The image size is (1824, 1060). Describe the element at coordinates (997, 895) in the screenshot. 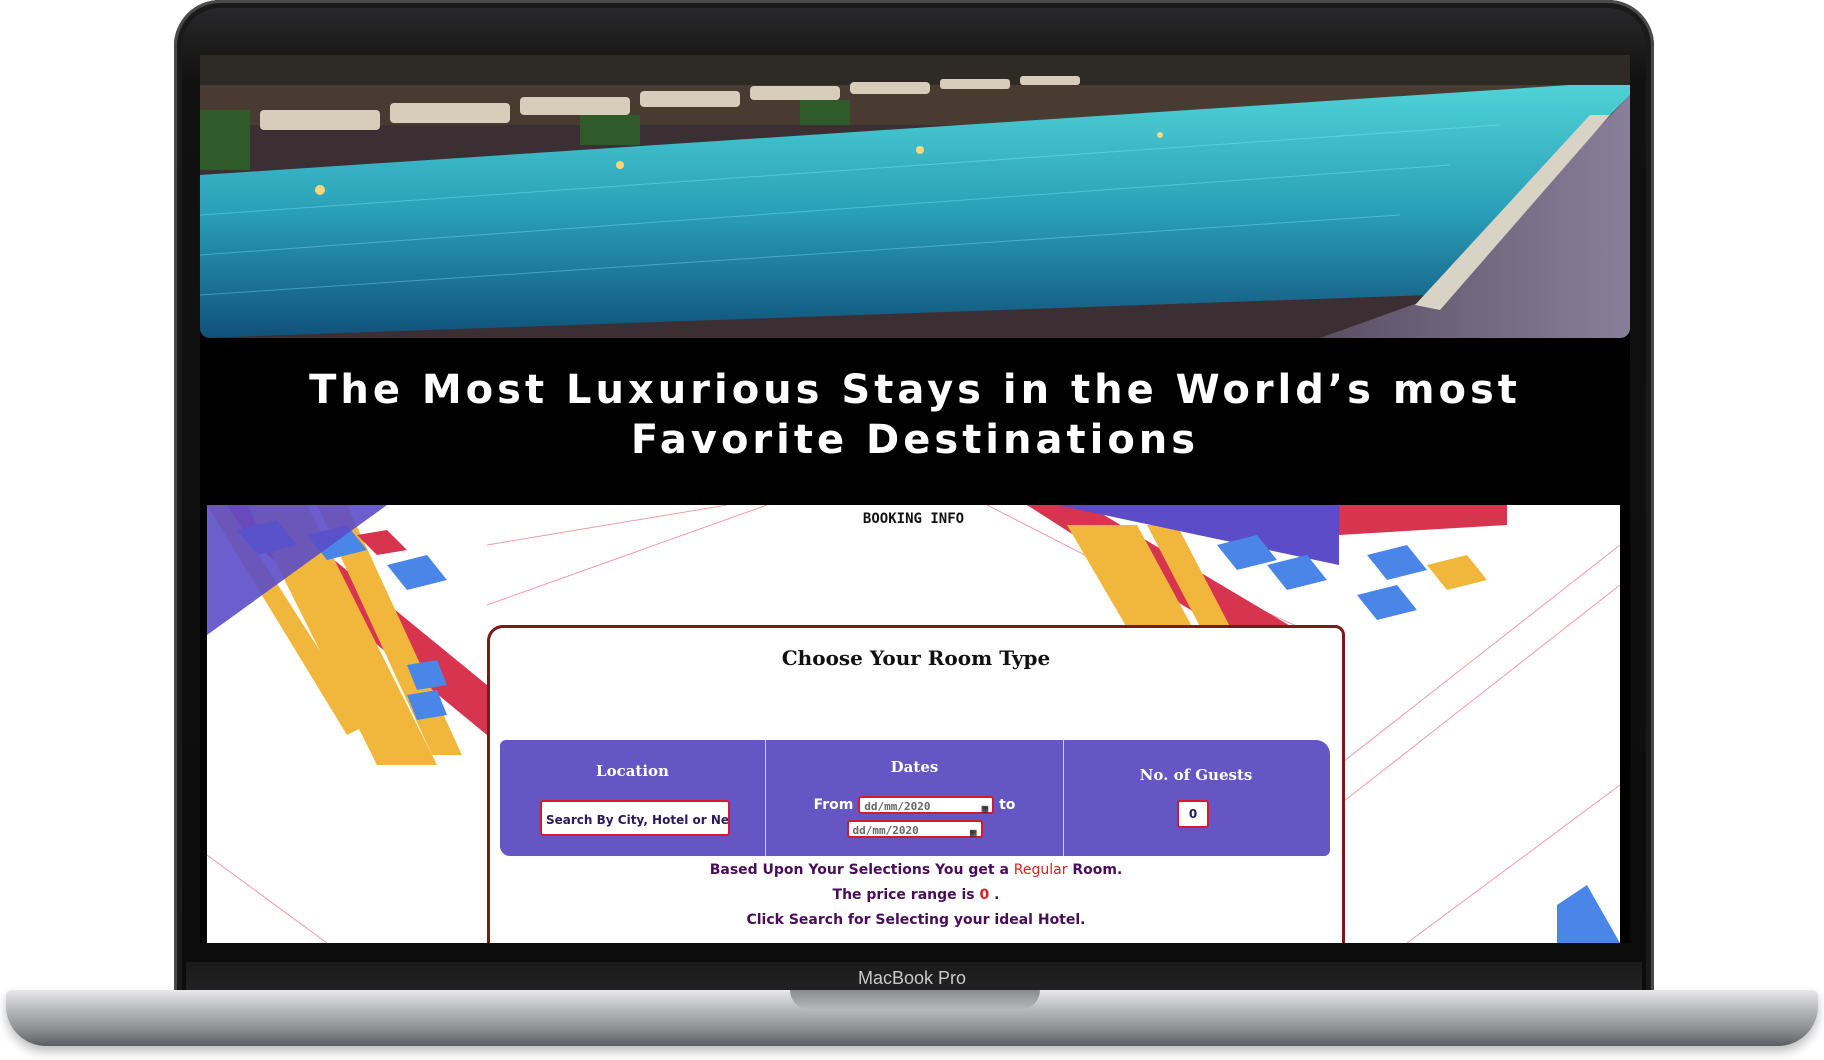

I see `price-suffix: .` at that location.